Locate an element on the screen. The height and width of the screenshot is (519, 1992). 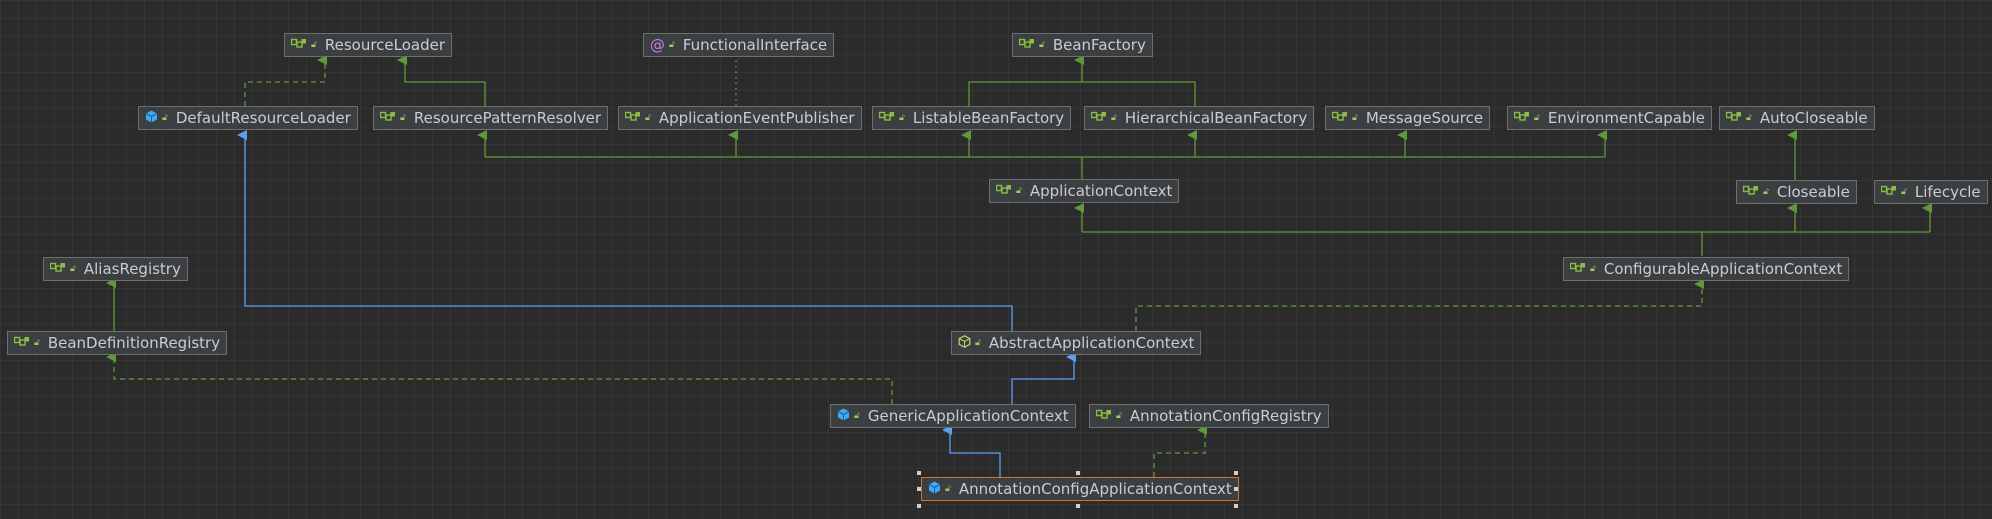
edge-genericcontext-beandefinitionregistry is located at coordinates (499, 378).